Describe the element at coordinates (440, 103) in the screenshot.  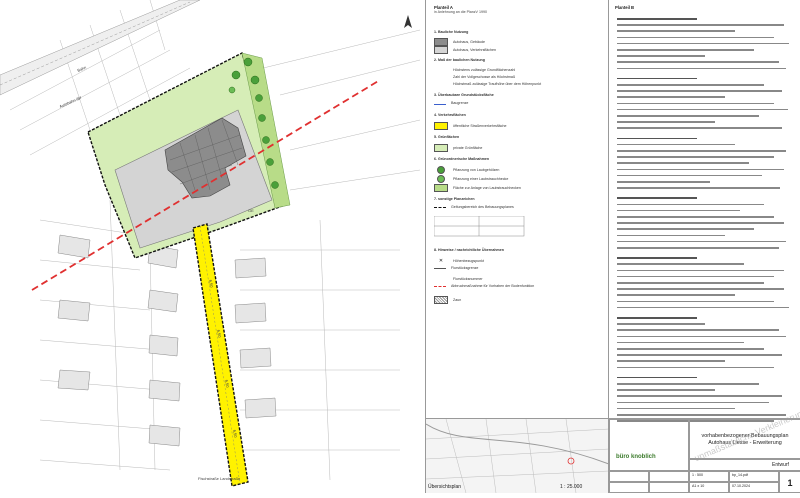
I see `swatch-building-line` at that location.